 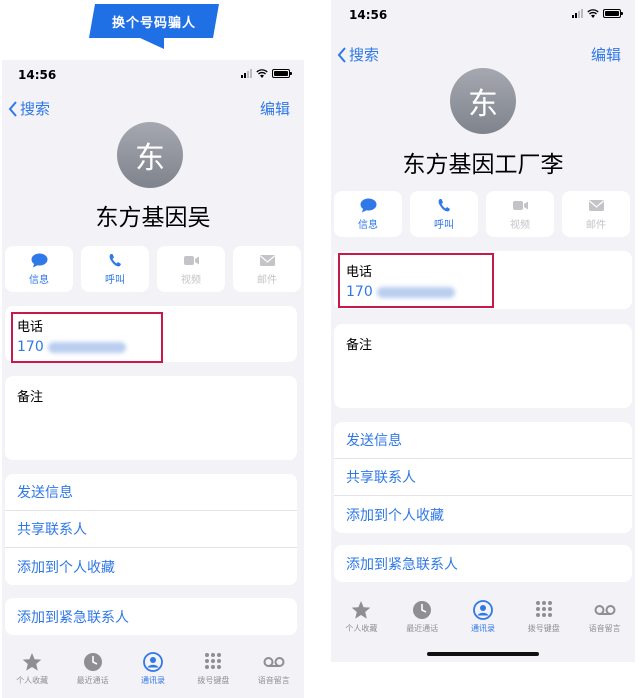 What do you see at coordinates (153, 218) in the screenshot?
I see `contact-name: 东方基因吴` at bounding box center [153, 218].